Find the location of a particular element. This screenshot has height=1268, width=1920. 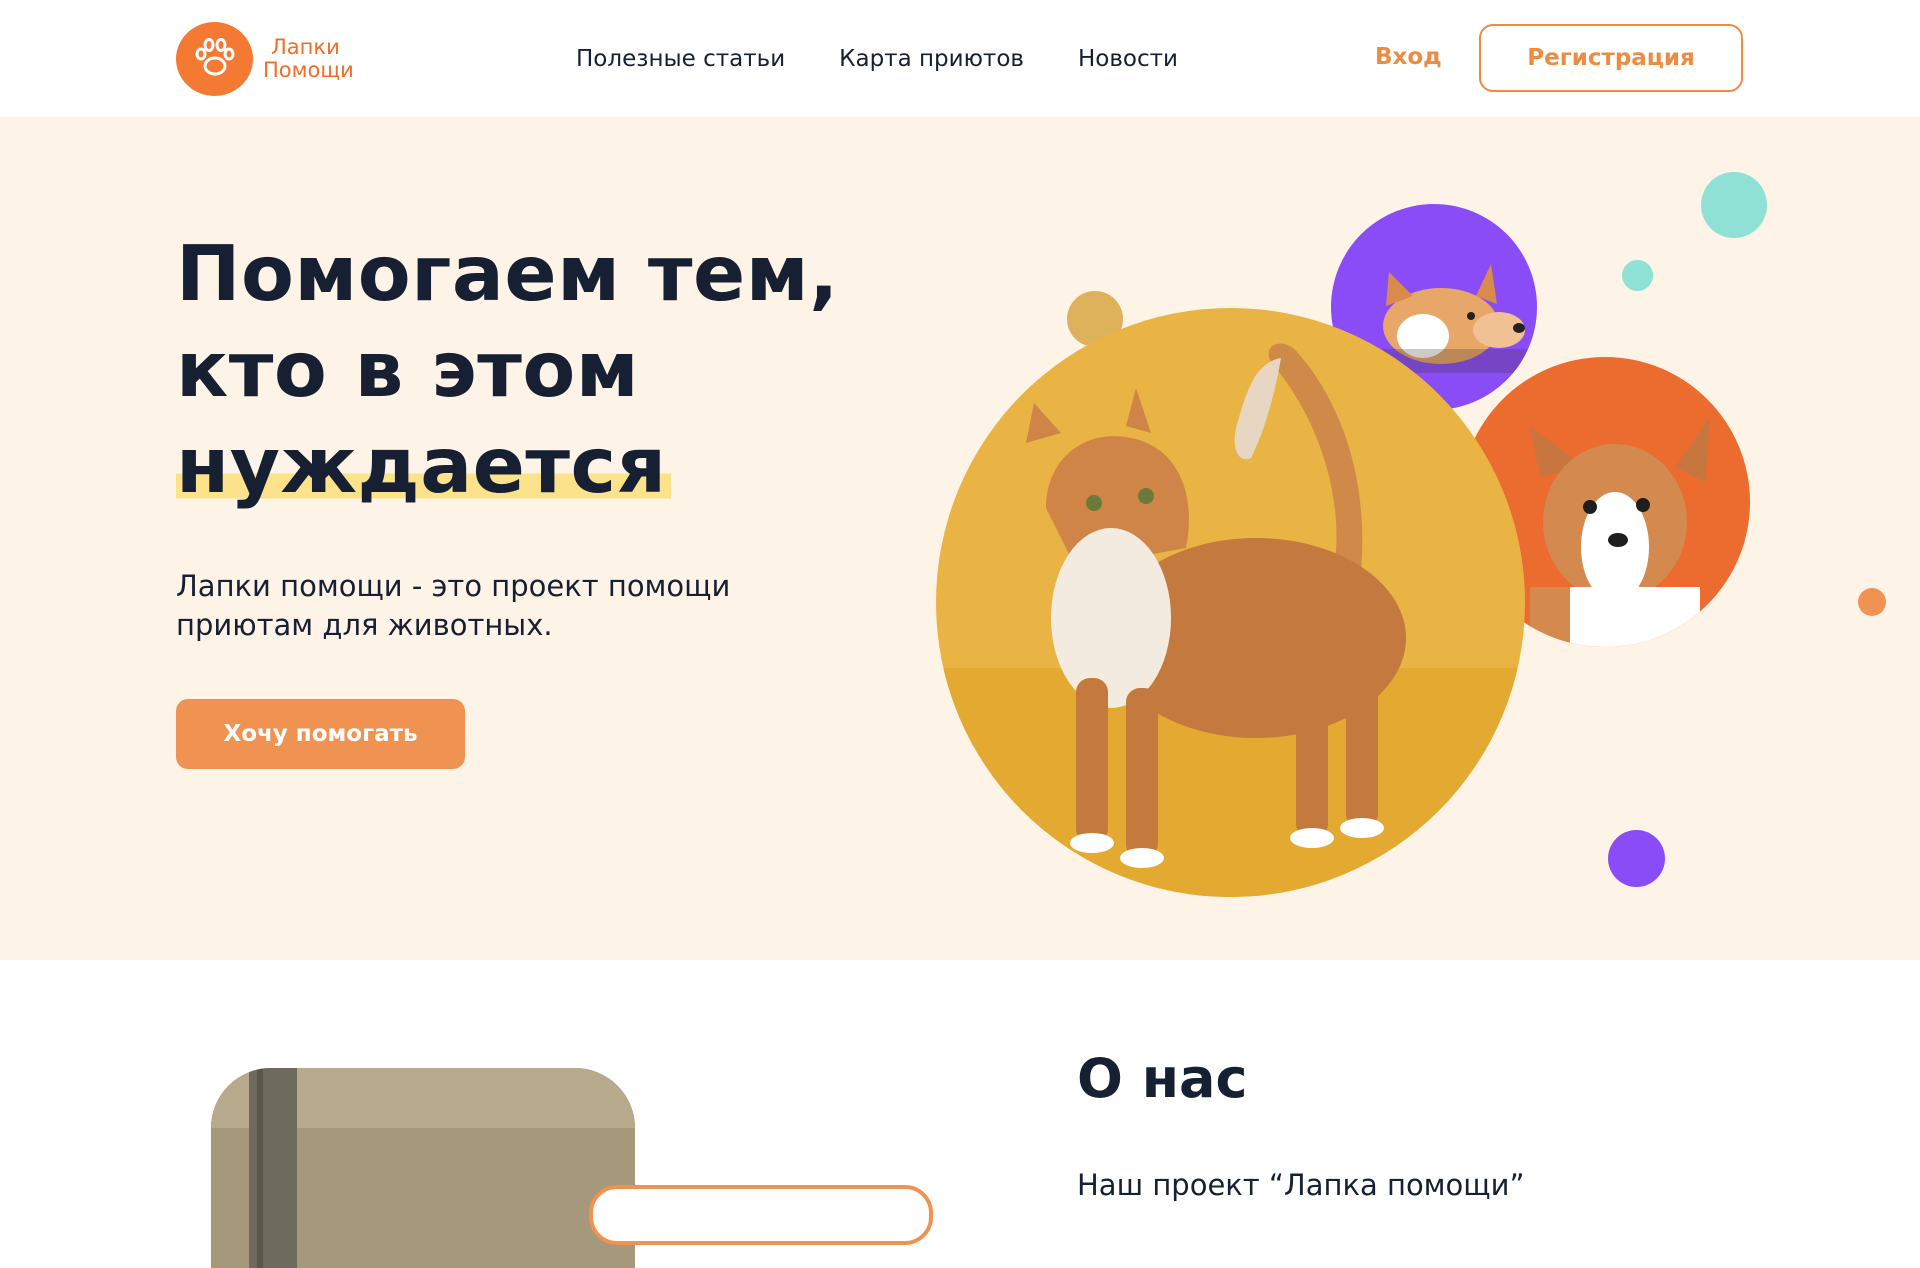

paw-icon is located at coordinates (214, 59).